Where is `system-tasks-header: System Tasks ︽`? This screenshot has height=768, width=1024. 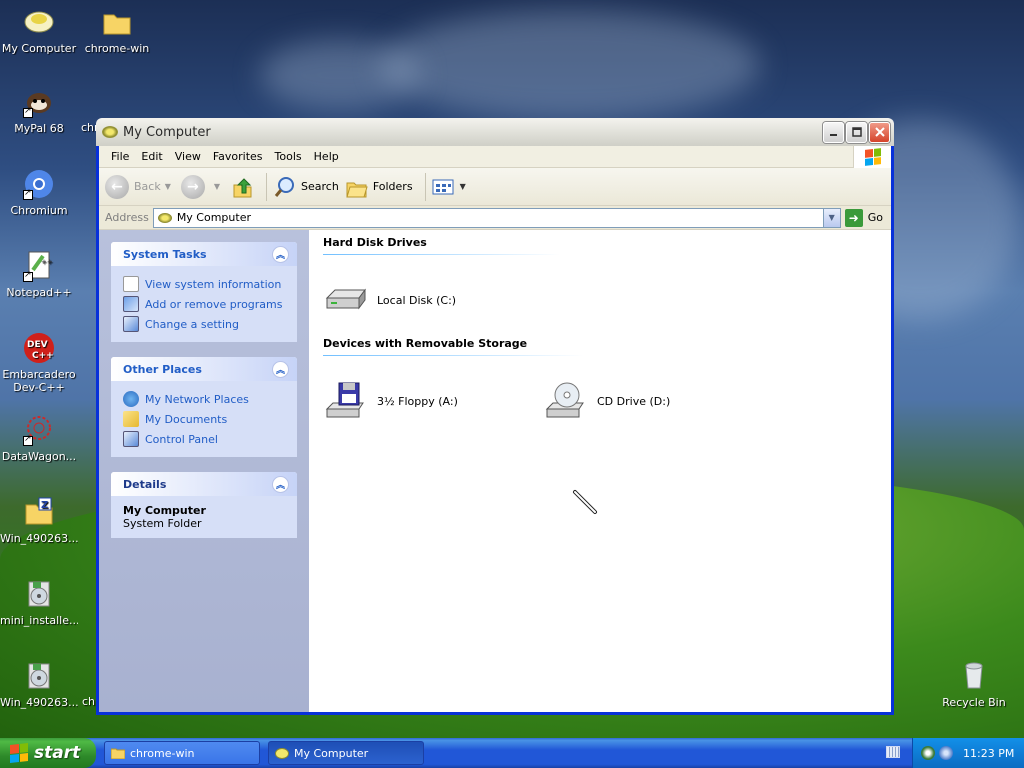 system-tasks-header: System Tasks ︽ is located at coordinates (204, 254).